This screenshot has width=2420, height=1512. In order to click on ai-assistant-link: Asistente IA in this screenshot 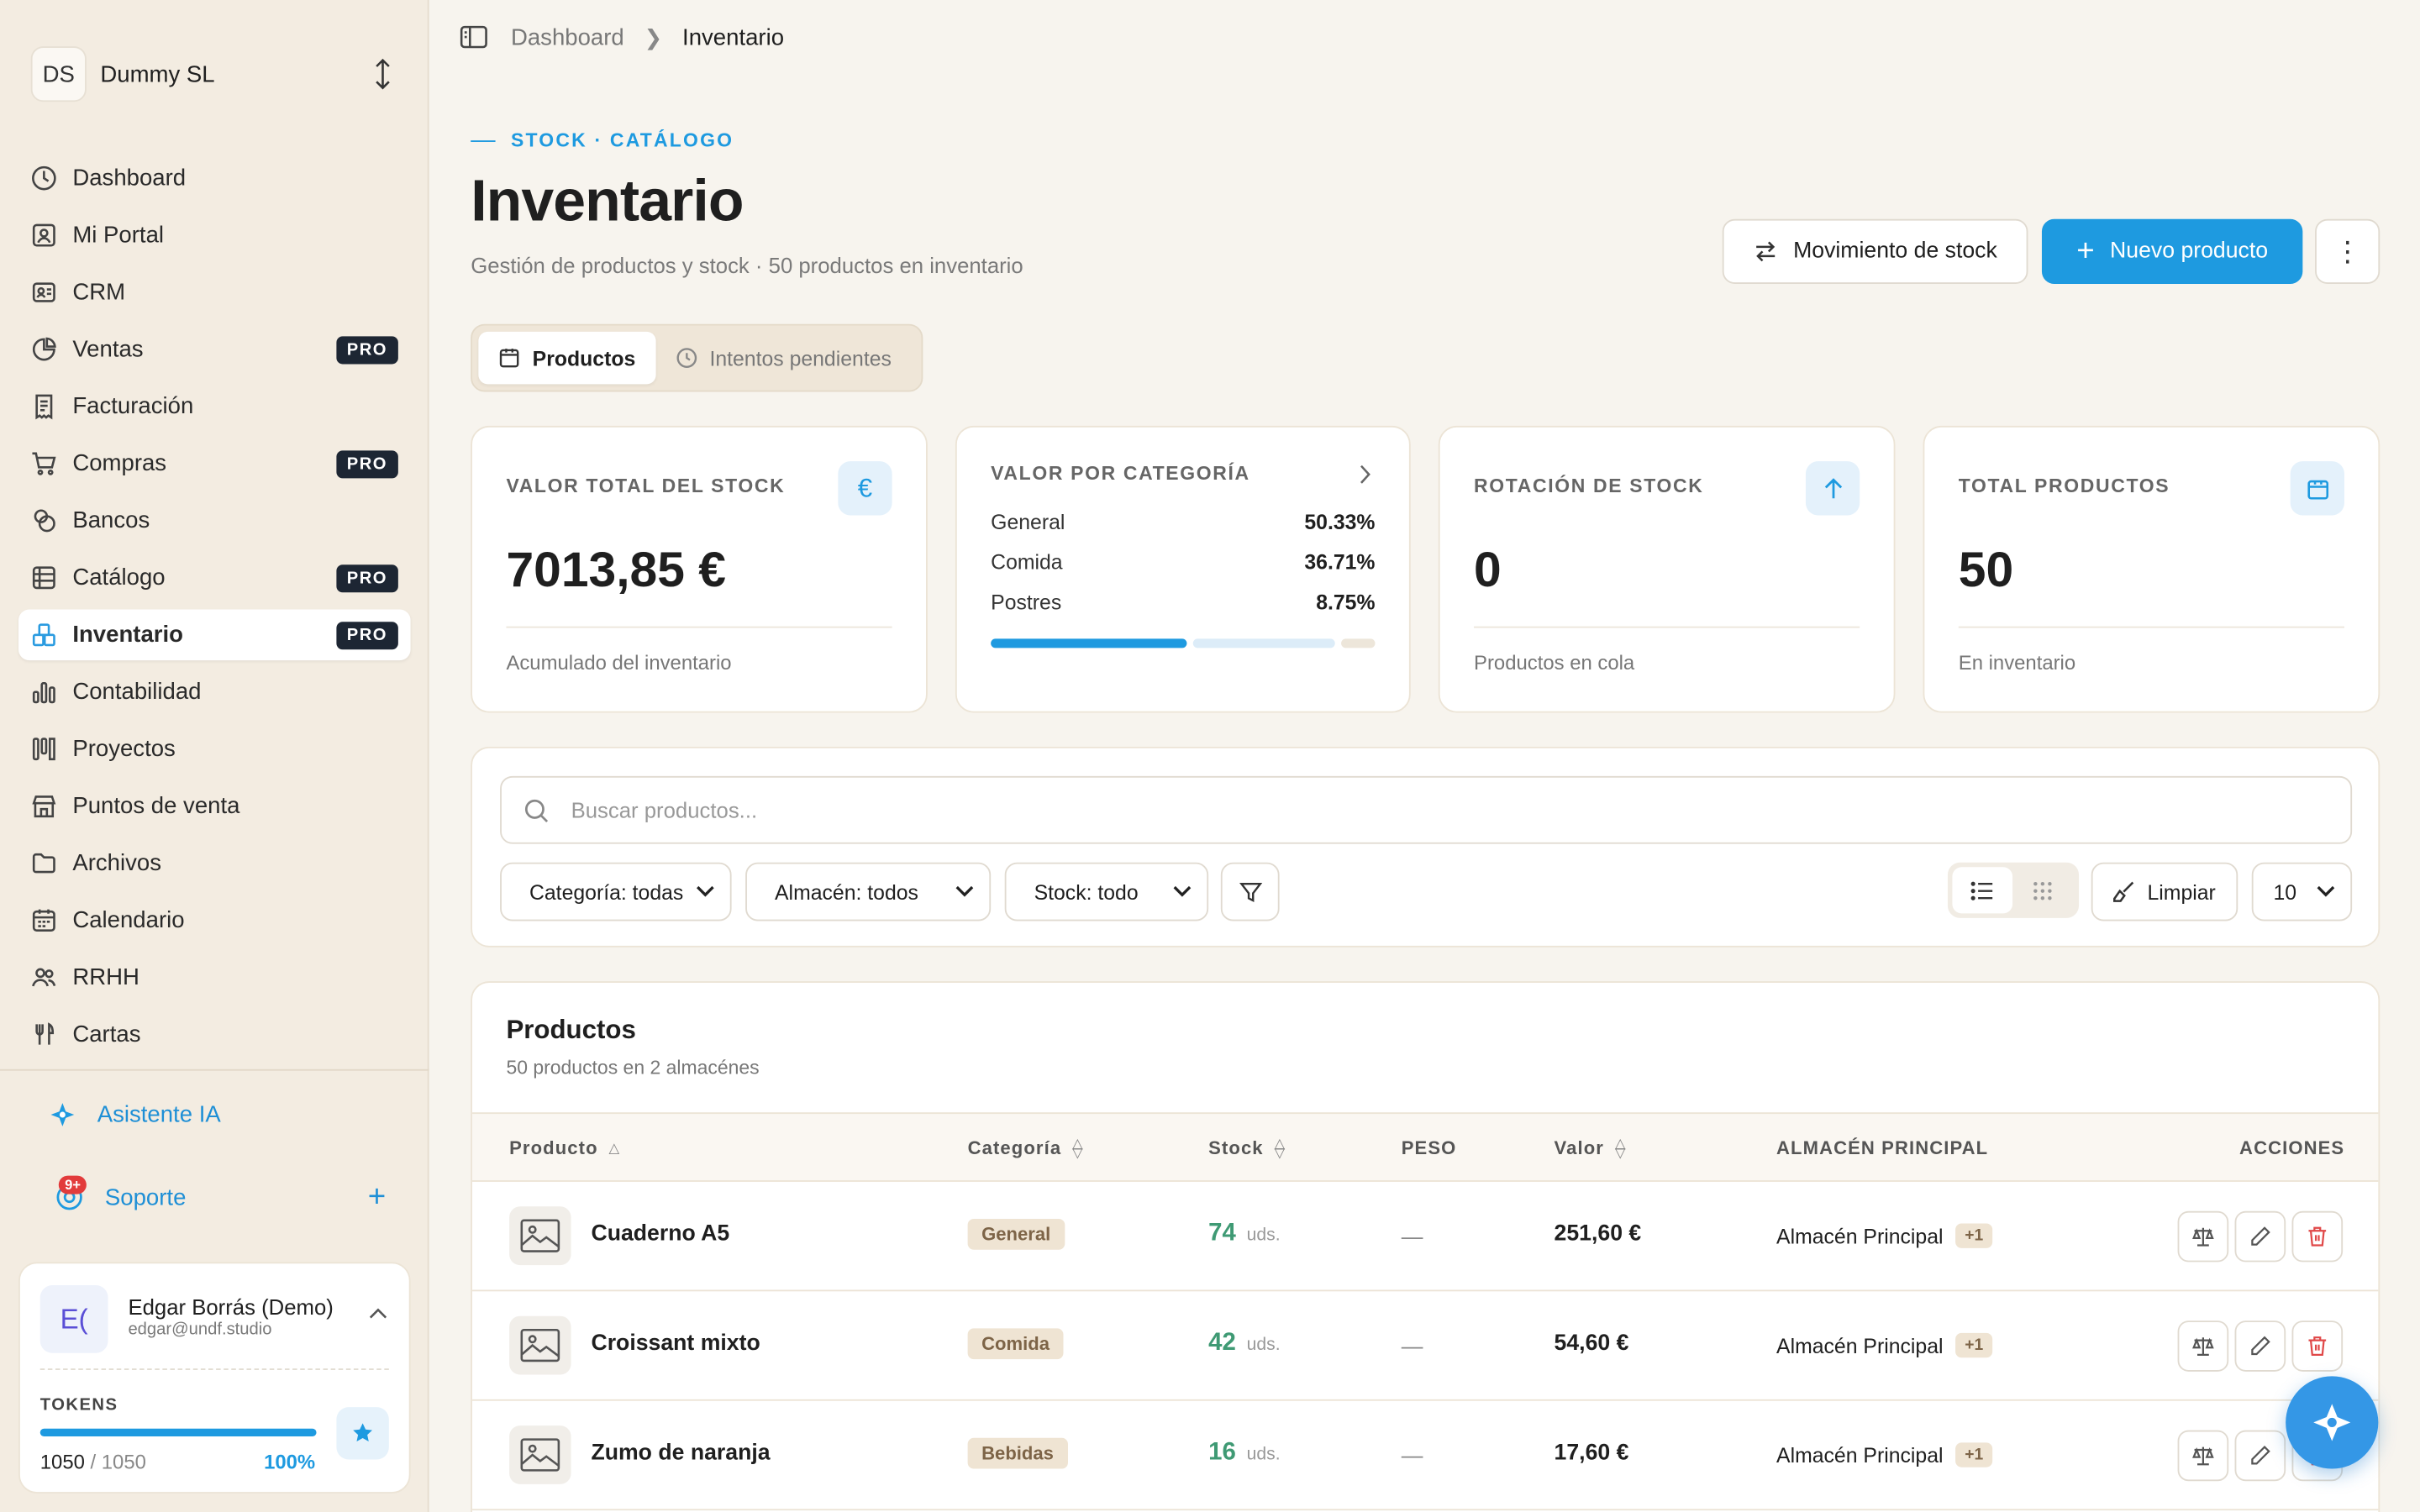, I will do `click(135, 1114)`.